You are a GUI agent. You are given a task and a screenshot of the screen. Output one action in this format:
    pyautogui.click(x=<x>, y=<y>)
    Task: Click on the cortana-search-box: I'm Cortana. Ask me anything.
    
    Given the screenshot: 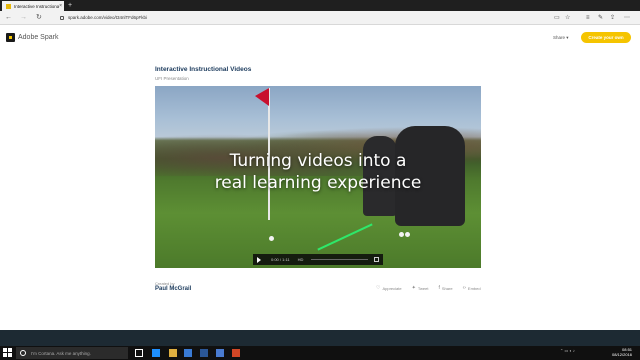 What is the action you would take?
    pyautogui.click(x=72, y=353)
    